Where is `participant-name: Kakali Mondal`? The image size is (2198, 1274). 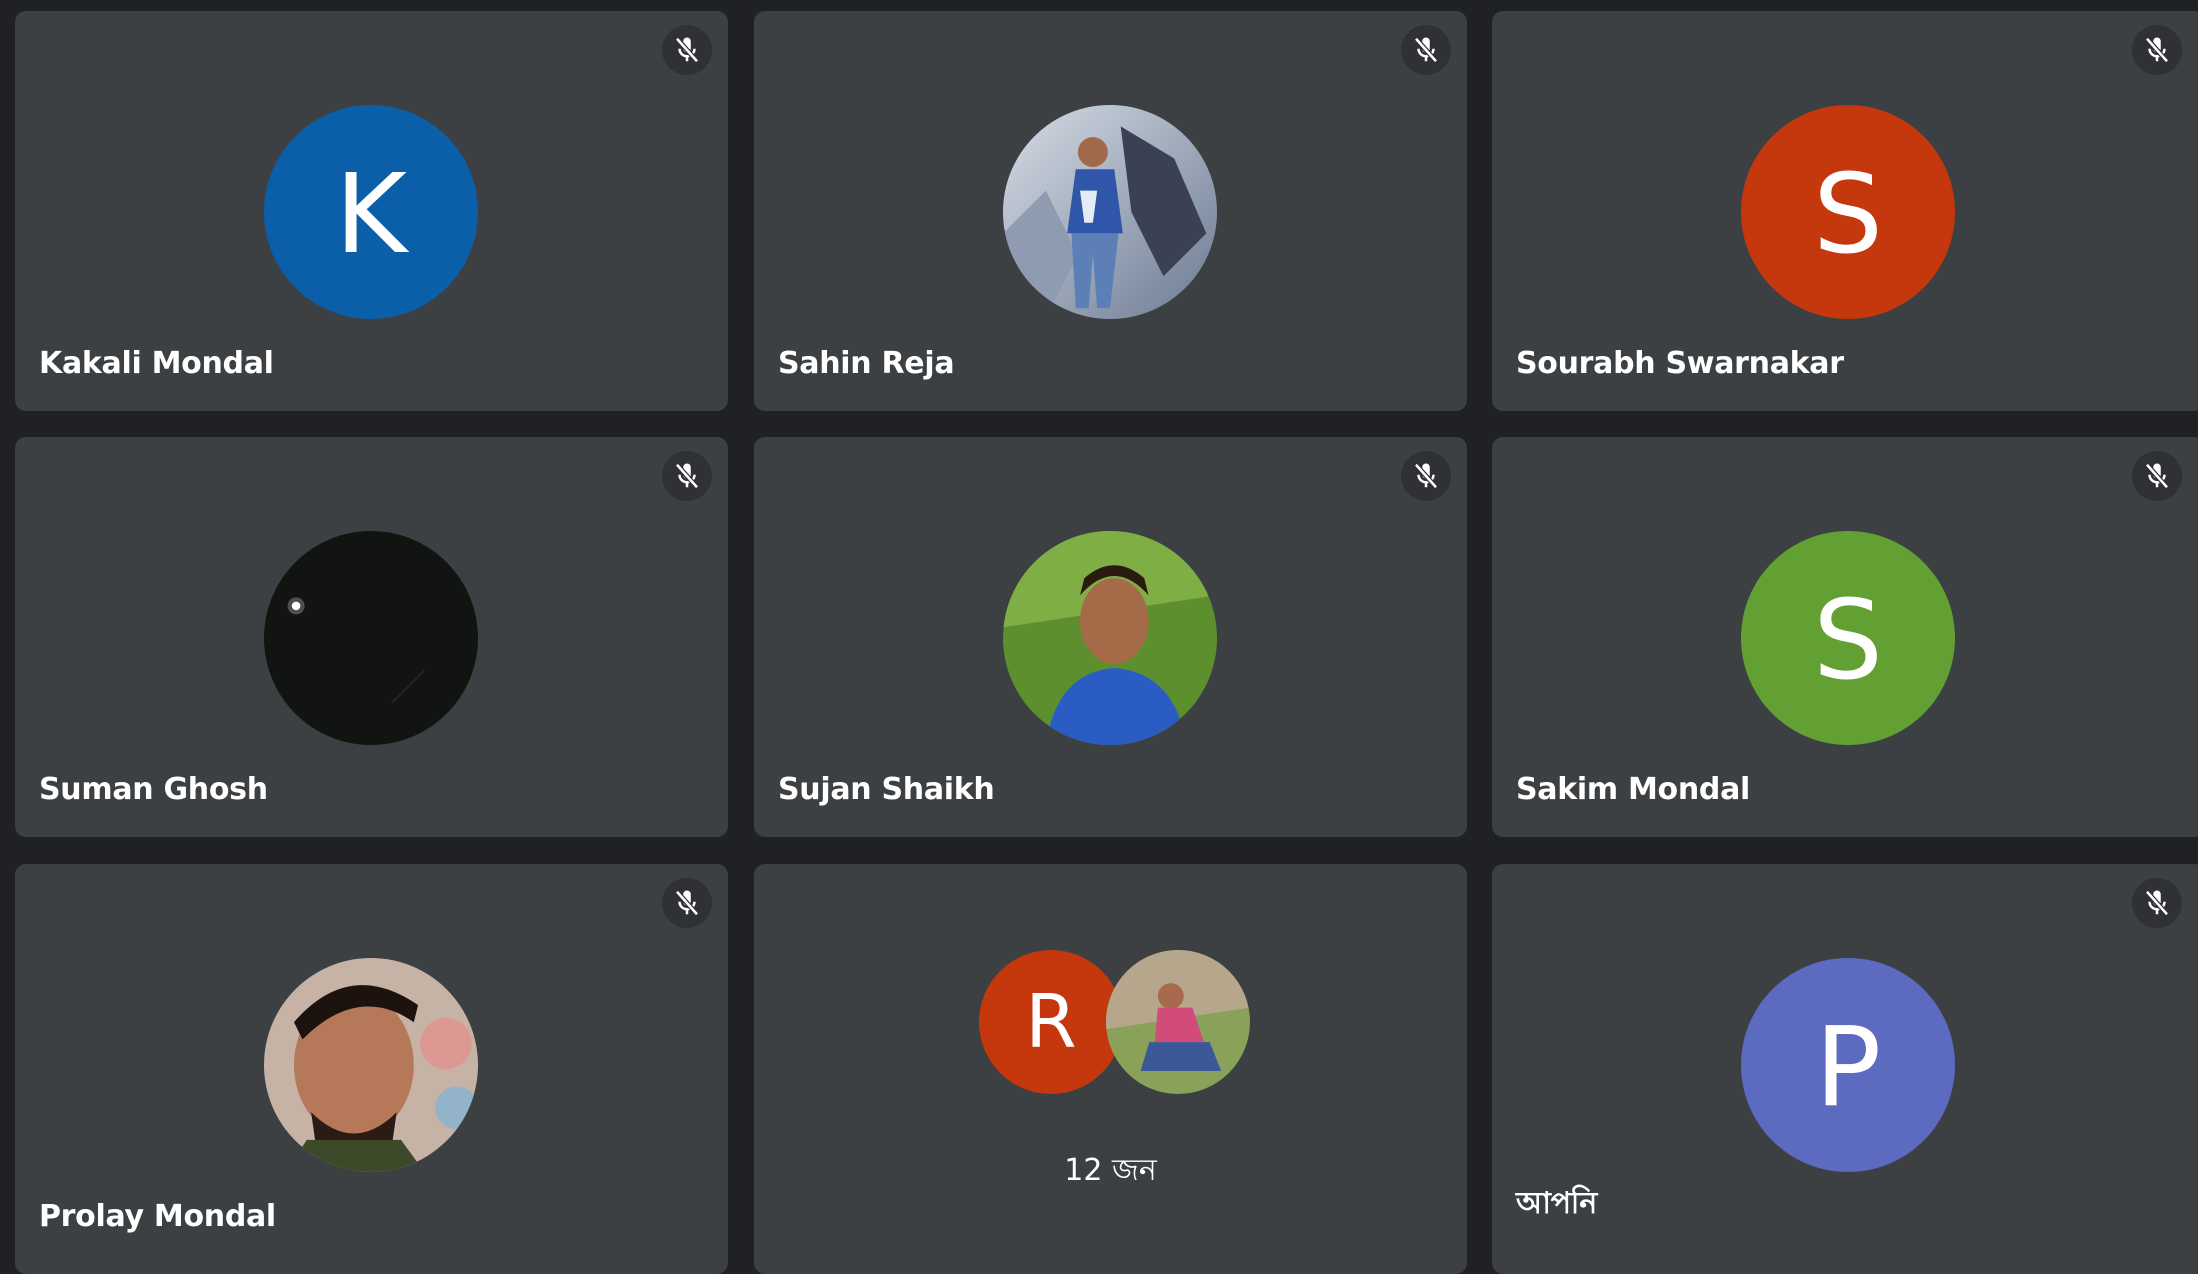
participant-name: Kakali Mondal is located at coordinates (156, 363).